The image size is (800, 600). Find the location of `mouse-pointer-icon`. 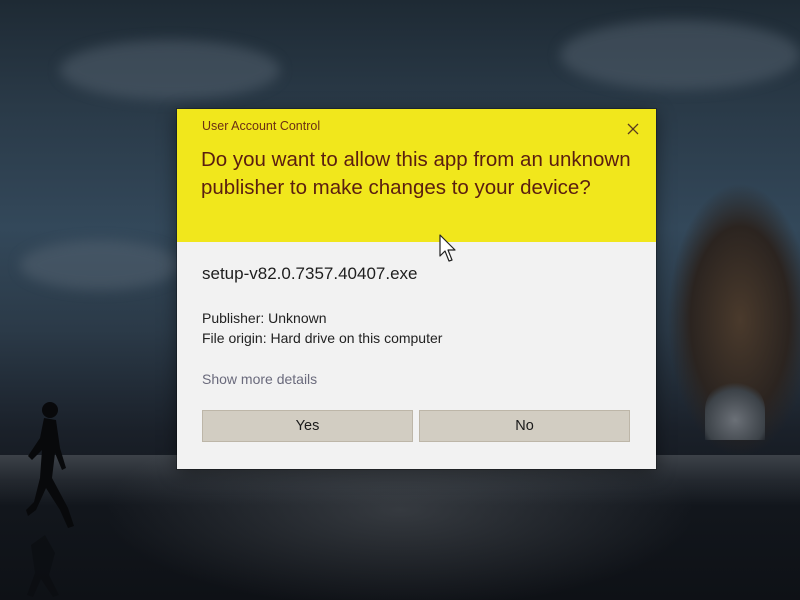

mouse-pointer-icon is located at coordinates (447, 248).